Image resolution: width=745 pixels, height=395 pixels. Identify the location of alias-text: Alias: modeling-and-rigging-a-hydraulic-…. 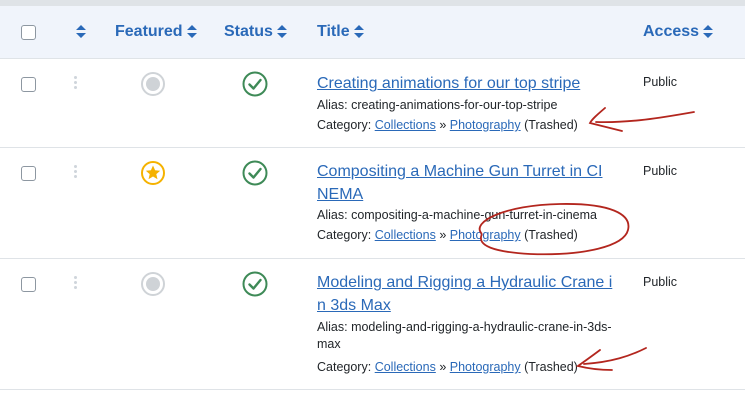
(464, 335).